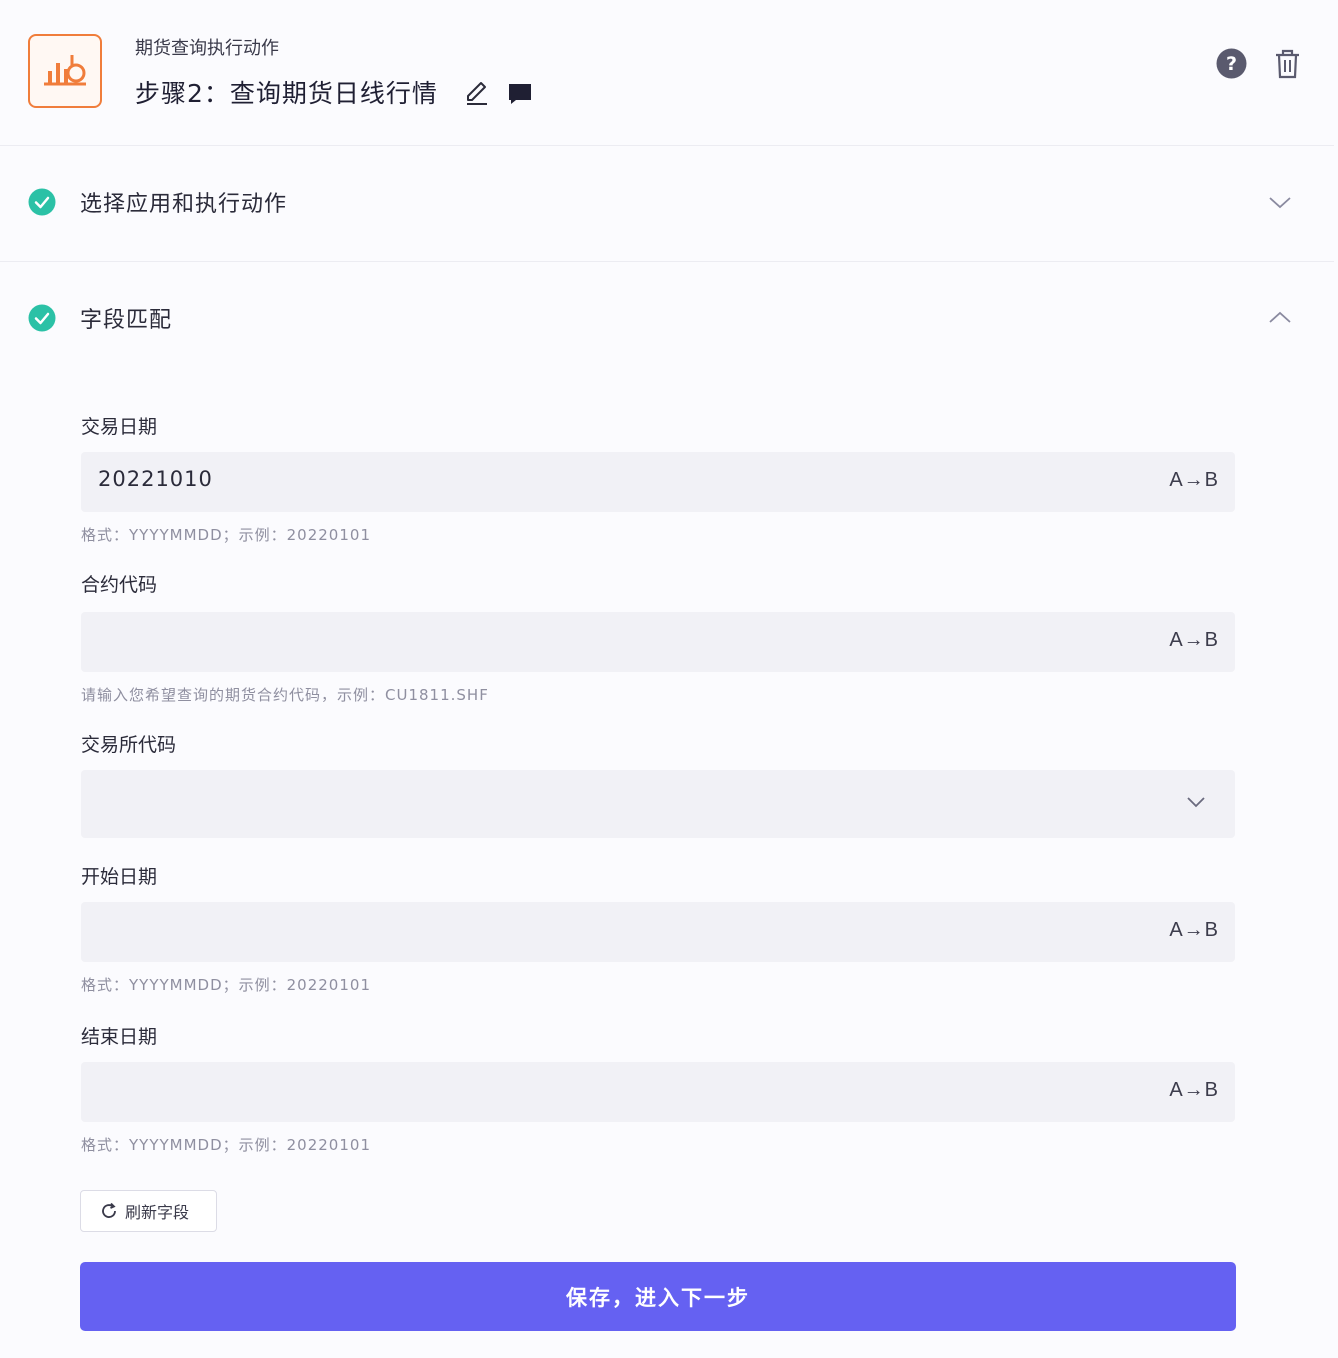 The width and height of the screenshot is (1338, 1358). Describe the element at coordinates (119, 877) in the screenshot. I see `start-date-label: 开始日期` at that location.